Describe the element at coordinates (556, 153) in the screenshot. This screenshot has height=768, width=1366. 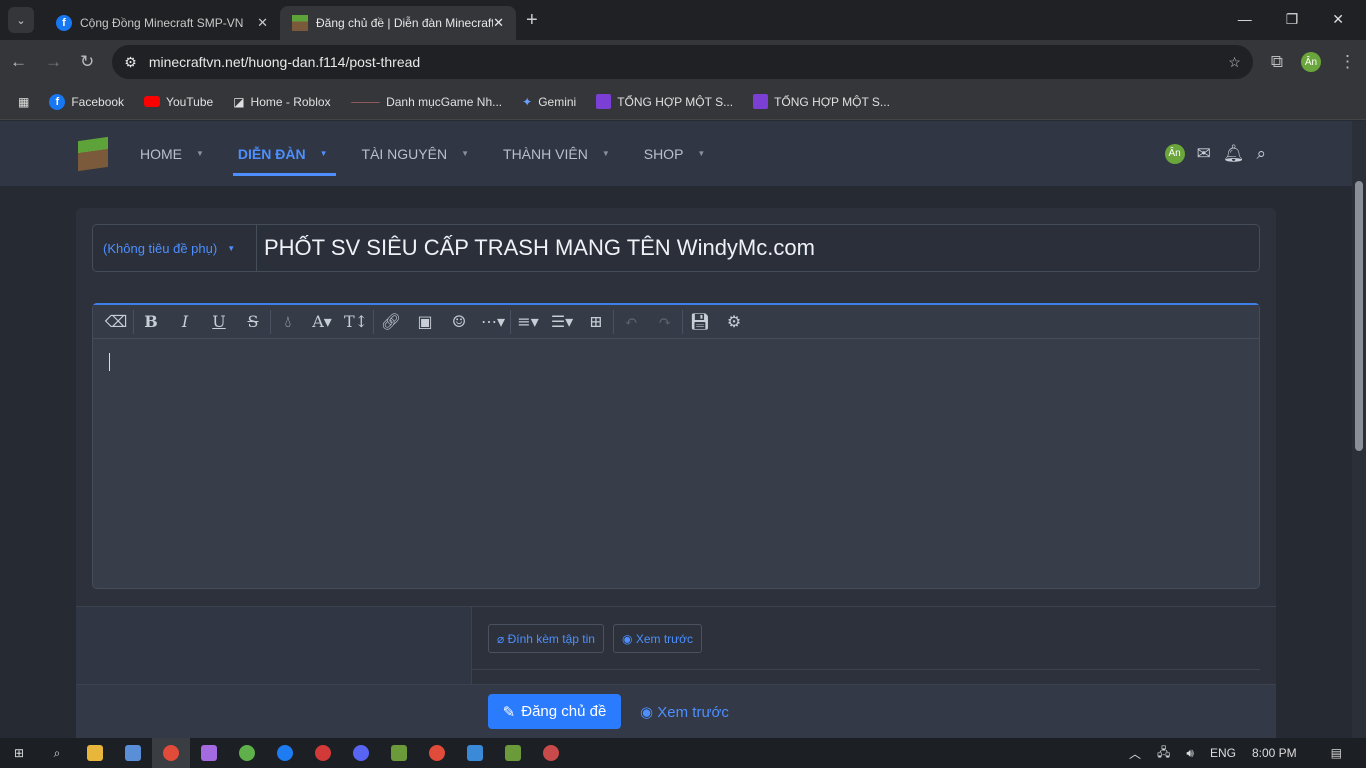
I see `nav-members: THÀNH VIÊN ▼` at that location.